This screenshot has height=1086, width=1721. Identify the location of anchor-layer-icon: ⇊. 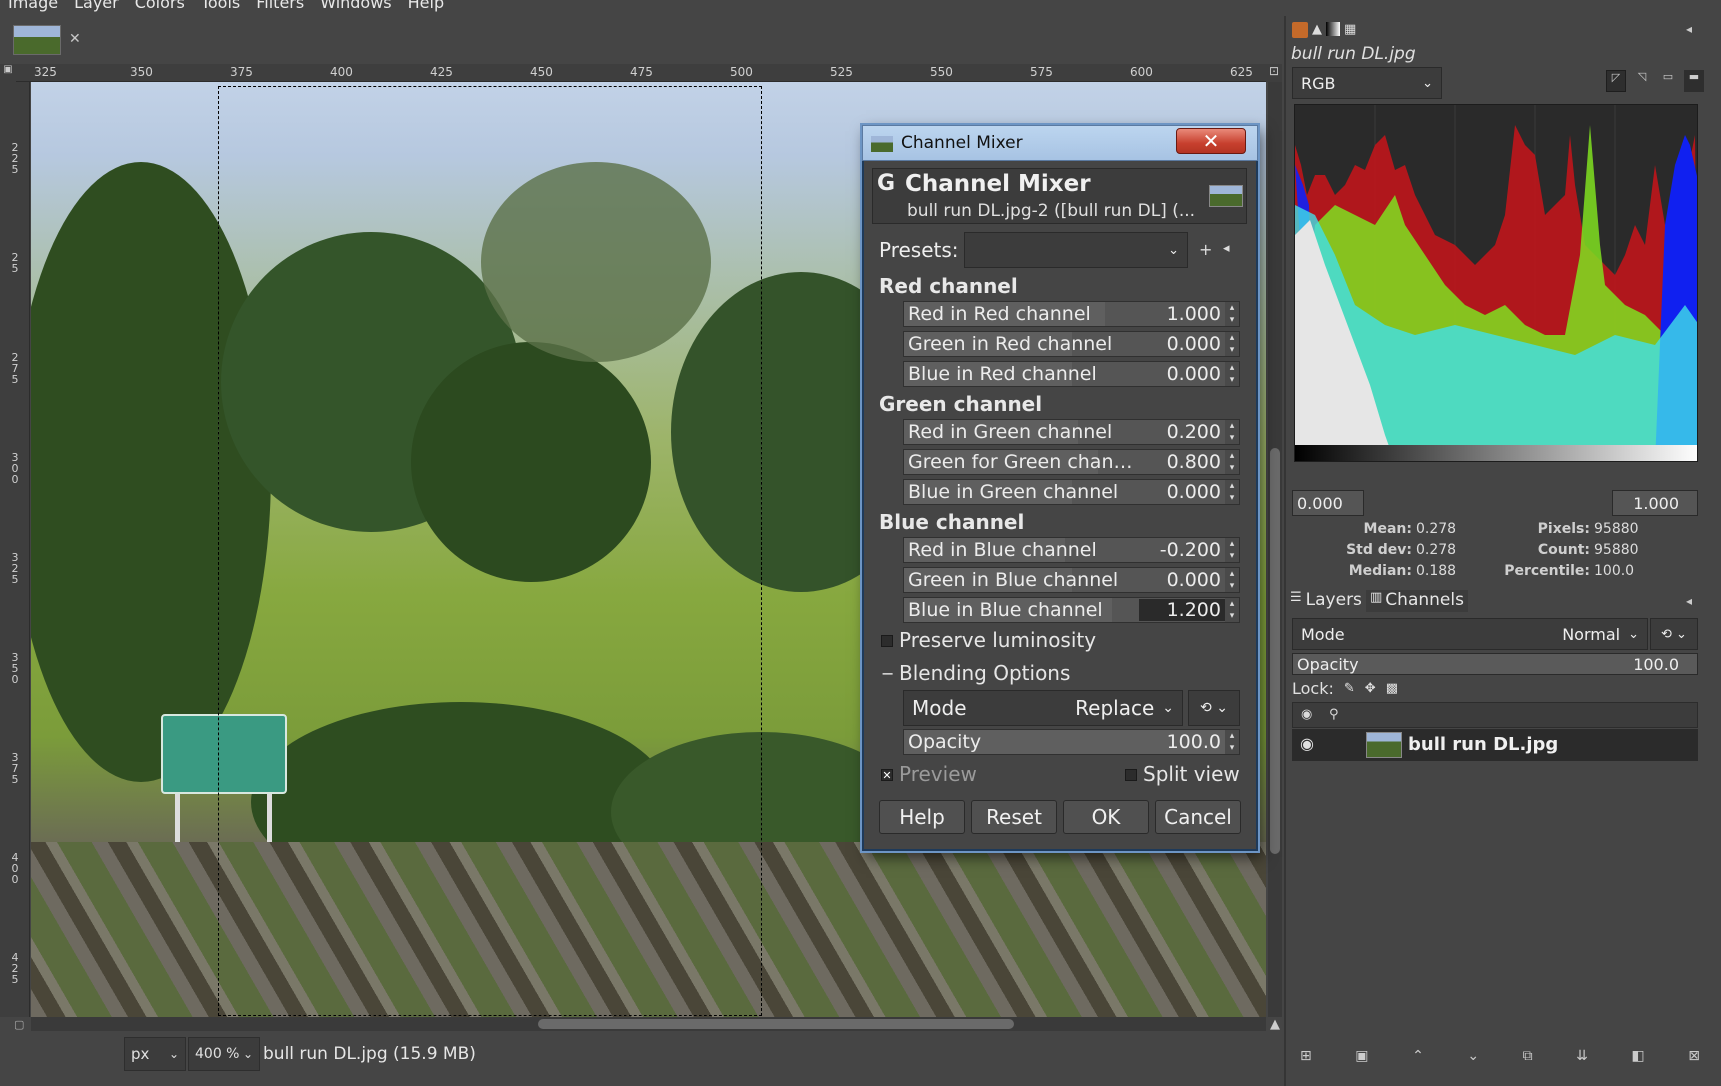
(1582, 1059).